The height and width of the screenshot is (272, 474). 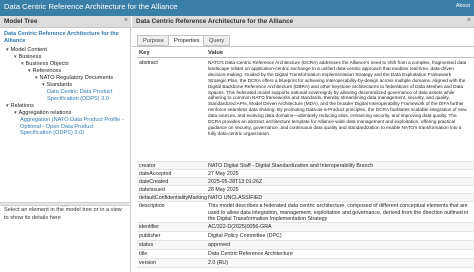 I want to click on property-key: defaultConfidentialityMarking, so click(x=173, y=198).